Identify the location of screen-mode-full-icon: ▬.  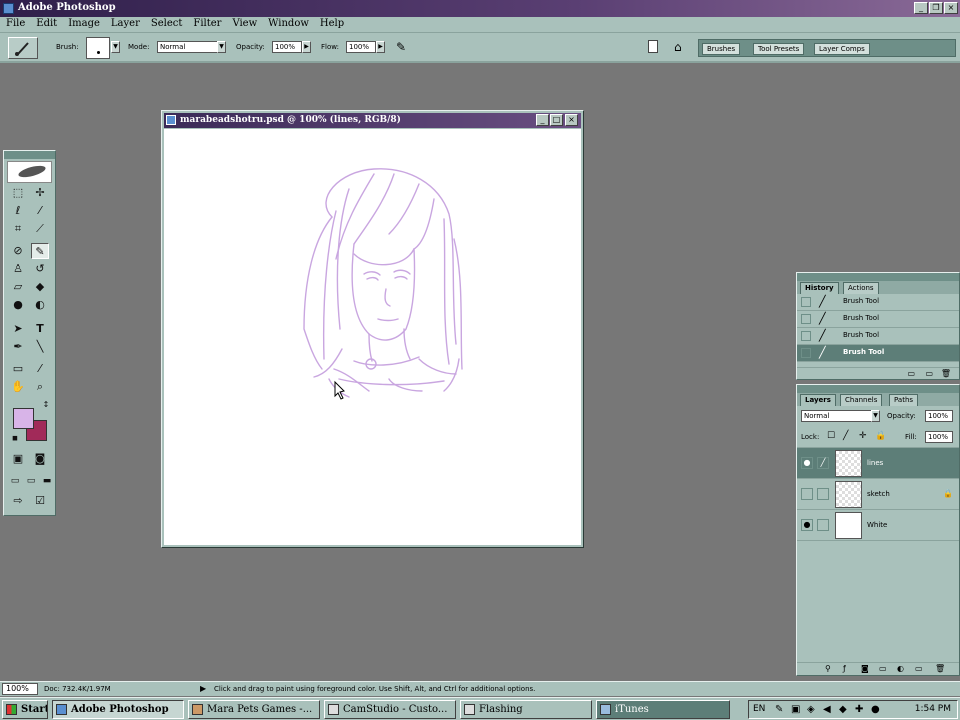
(47, 481).